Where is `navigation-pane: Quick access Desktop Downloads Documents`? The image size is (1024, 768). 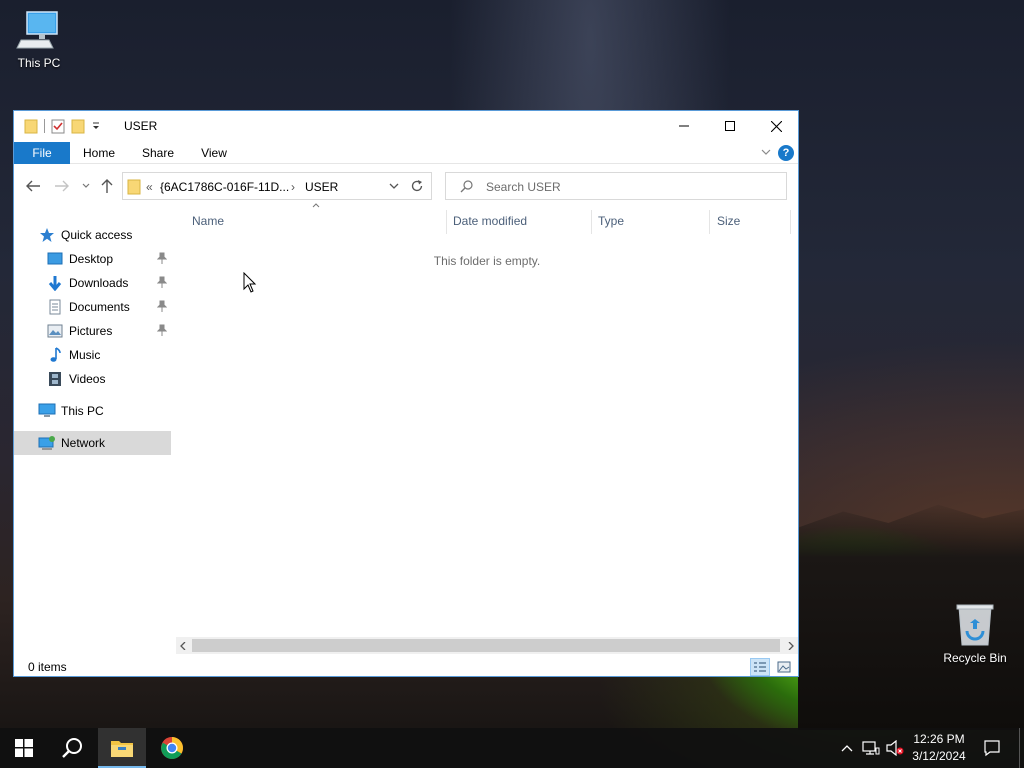
navigation-pane: Quick access Desktop Downloads Documents is located at coordinates (94, 426).